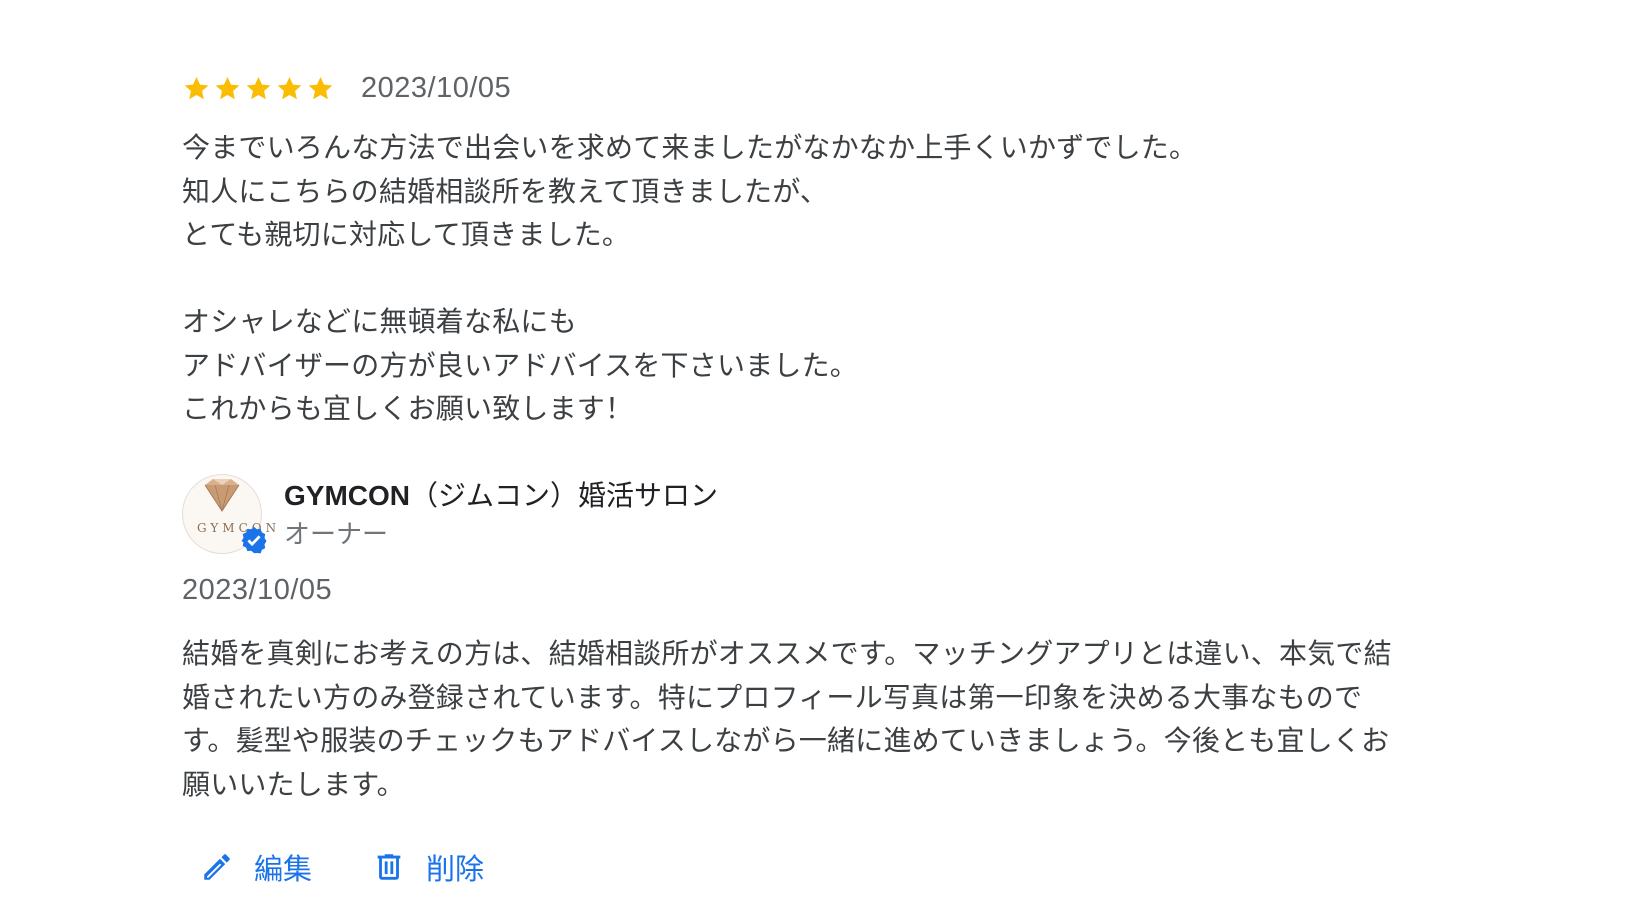  I want to click on star-rating, so click(258, 88).